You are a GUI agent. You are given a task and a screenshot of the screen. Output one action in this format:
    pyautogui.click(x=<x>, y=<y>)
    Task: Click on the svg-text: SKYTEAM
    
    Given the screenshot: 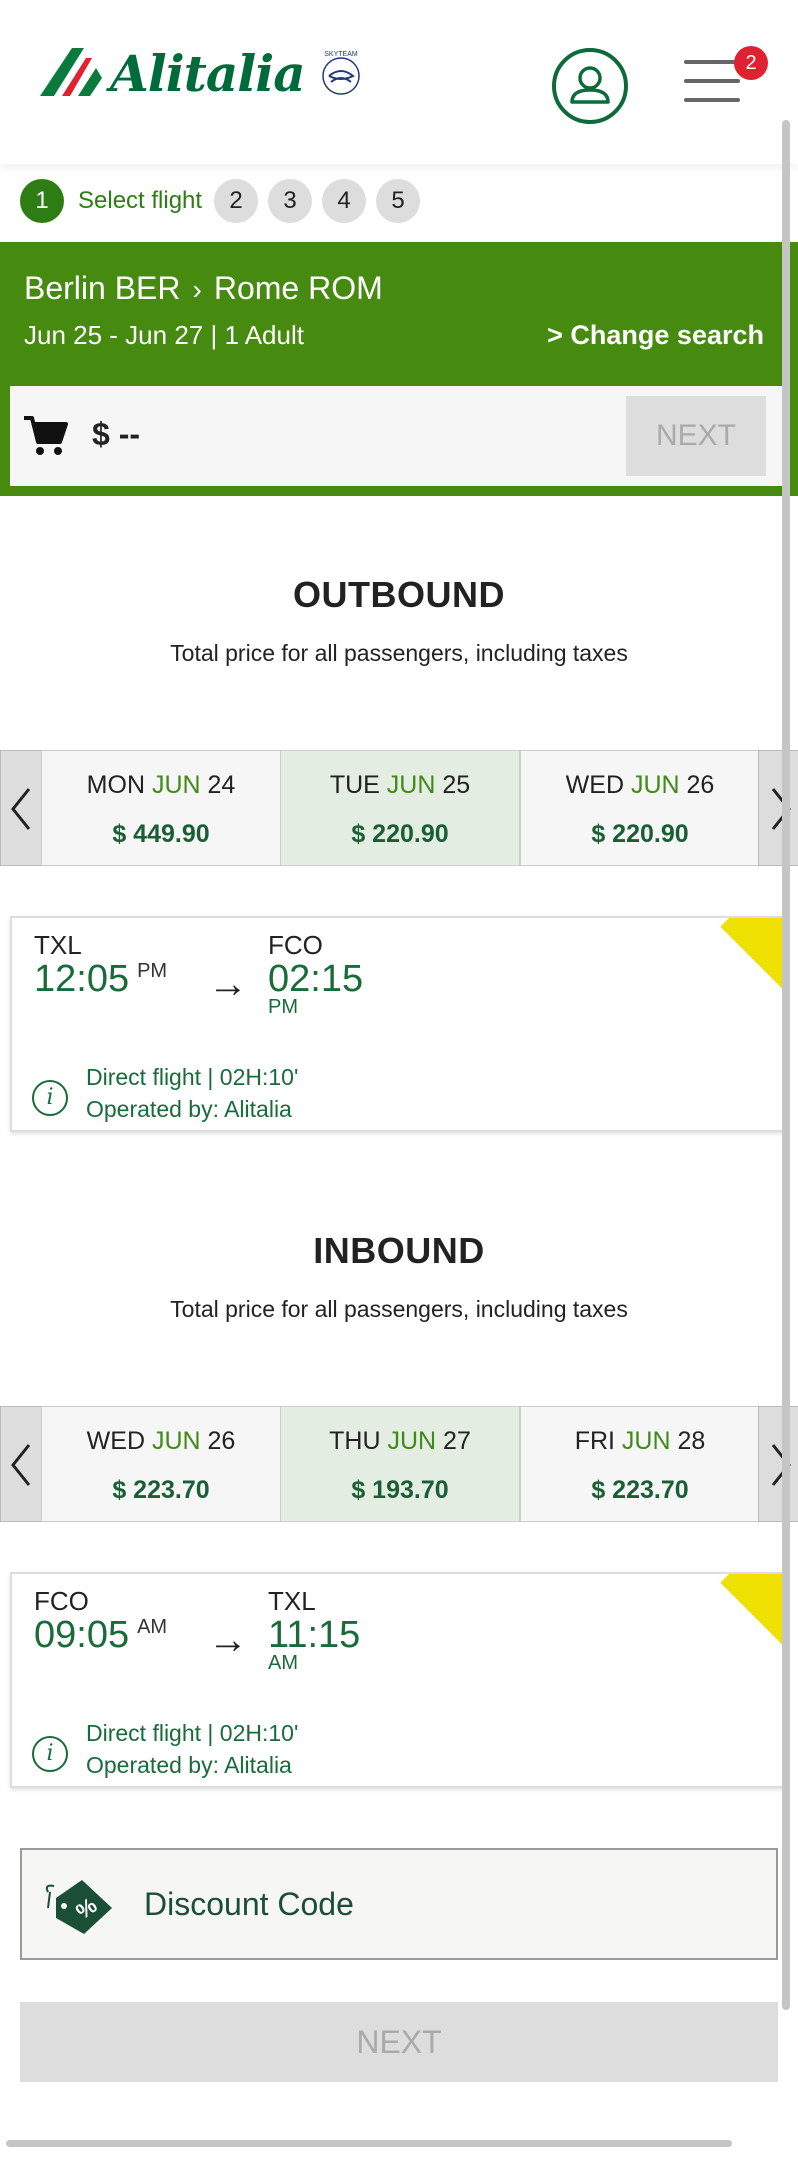 What is the action you would take?
    pyautogui.click(x=341, y=54)
    